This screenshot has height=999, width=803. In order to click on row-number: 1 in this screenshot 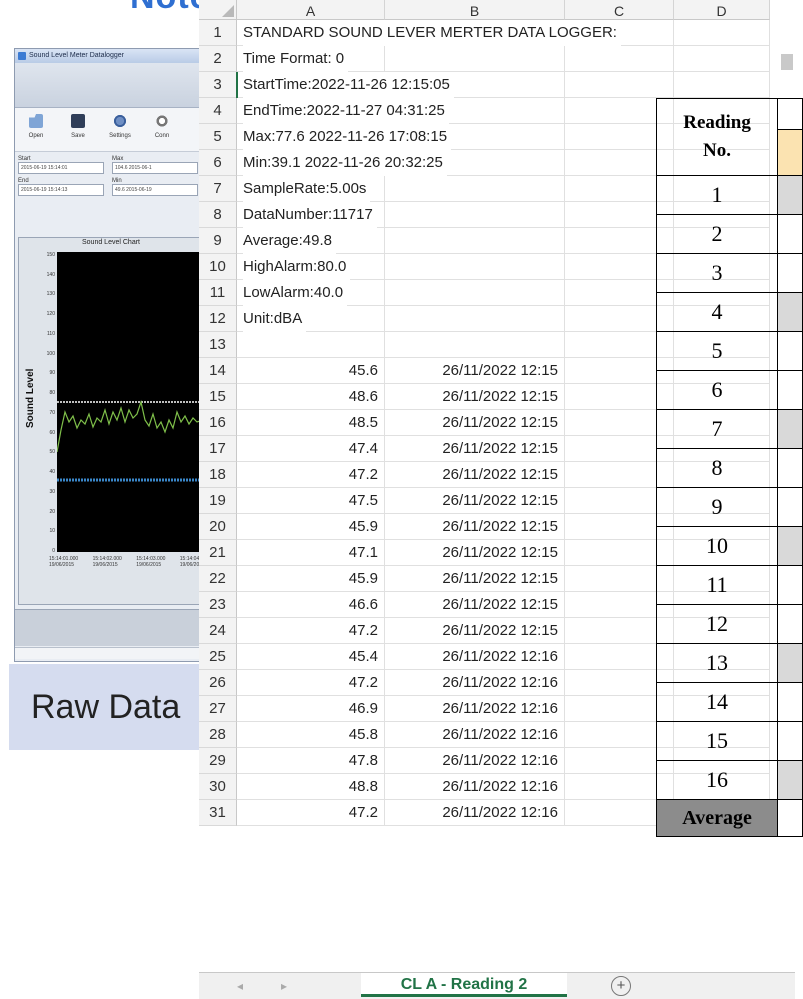, I will do `click(218, 33)`.